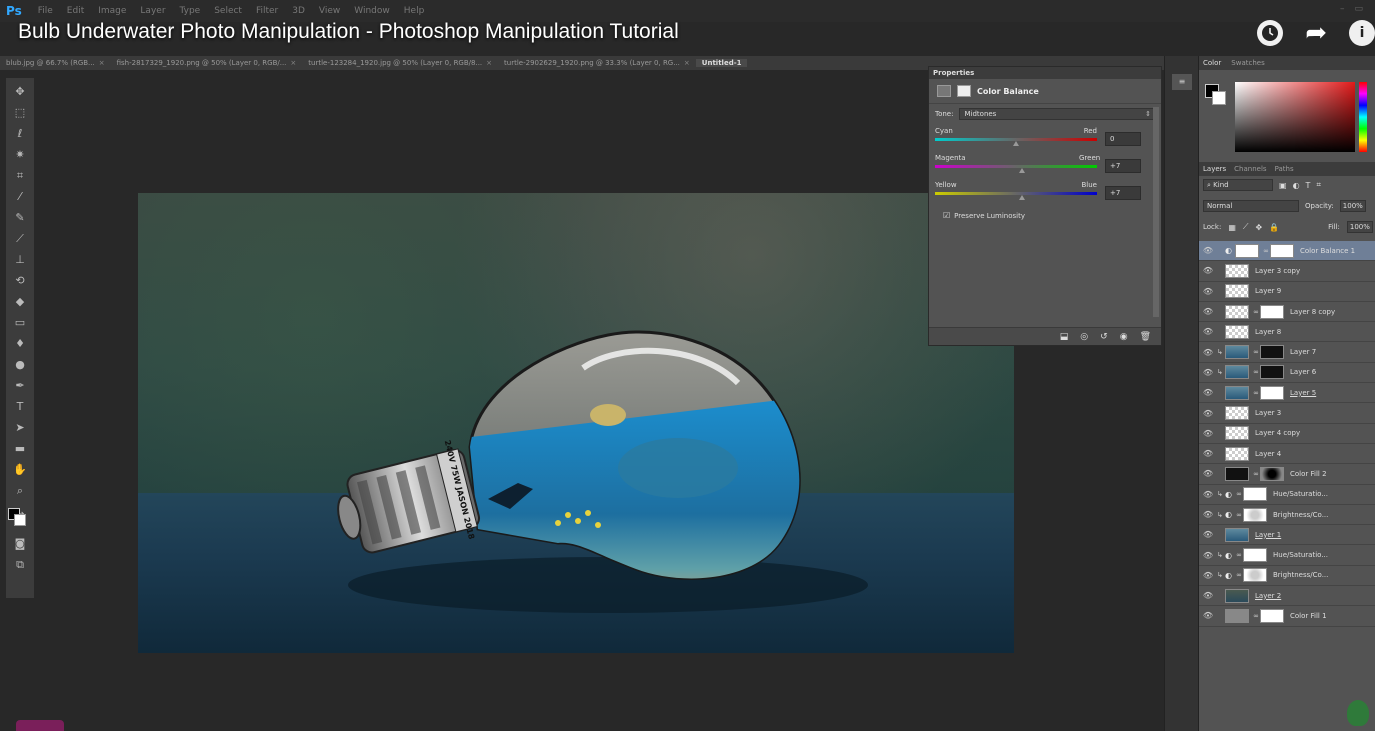 This screenshot has height=731, width=1375. What do you see at coordinates (1238, 185) in the screenshot?
I see `kind-select: ⌕ Kind` at bounding box center [1238, 185].